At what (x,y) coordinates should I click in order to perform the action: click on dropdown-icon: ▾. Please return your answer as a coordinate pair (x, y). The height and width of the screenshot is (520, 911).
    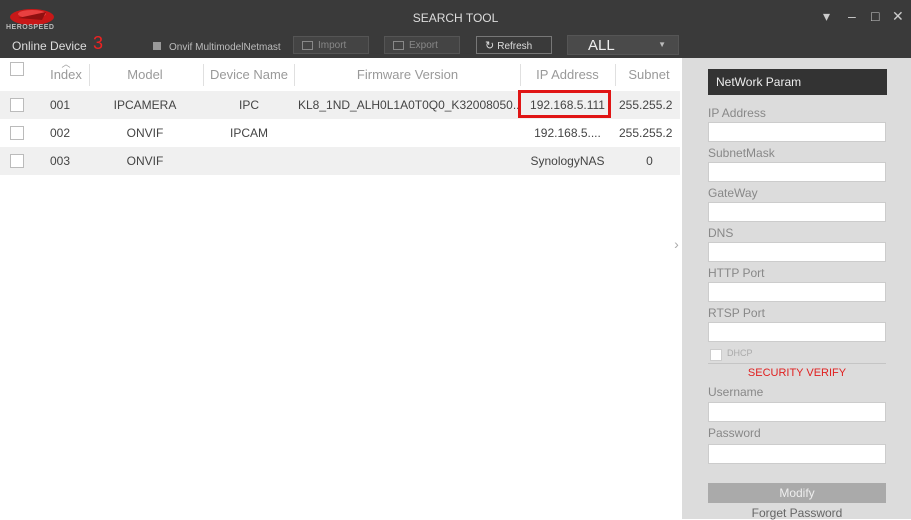
    Looking at the image, I should click on (826, 16).